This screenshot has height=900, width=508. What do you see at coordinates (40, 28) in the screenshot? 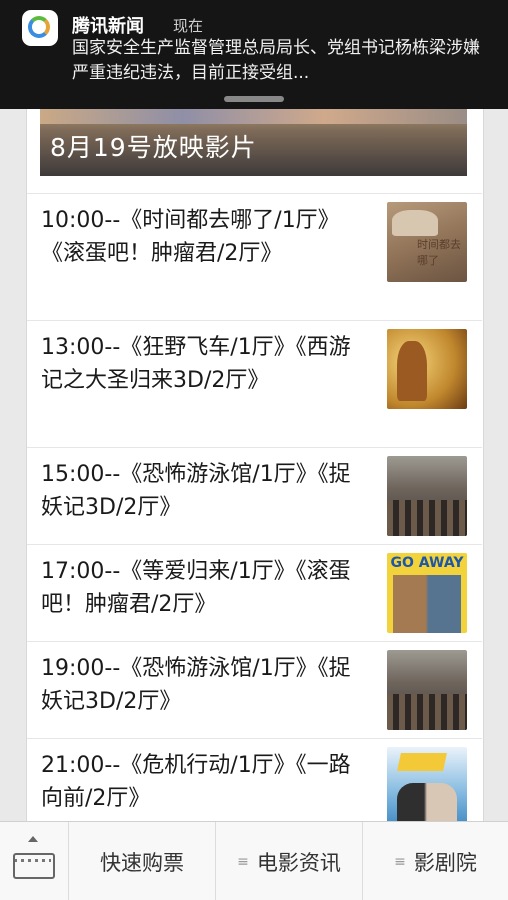
I see `tencent-news-app-icon` at bounding box center [40, 28].